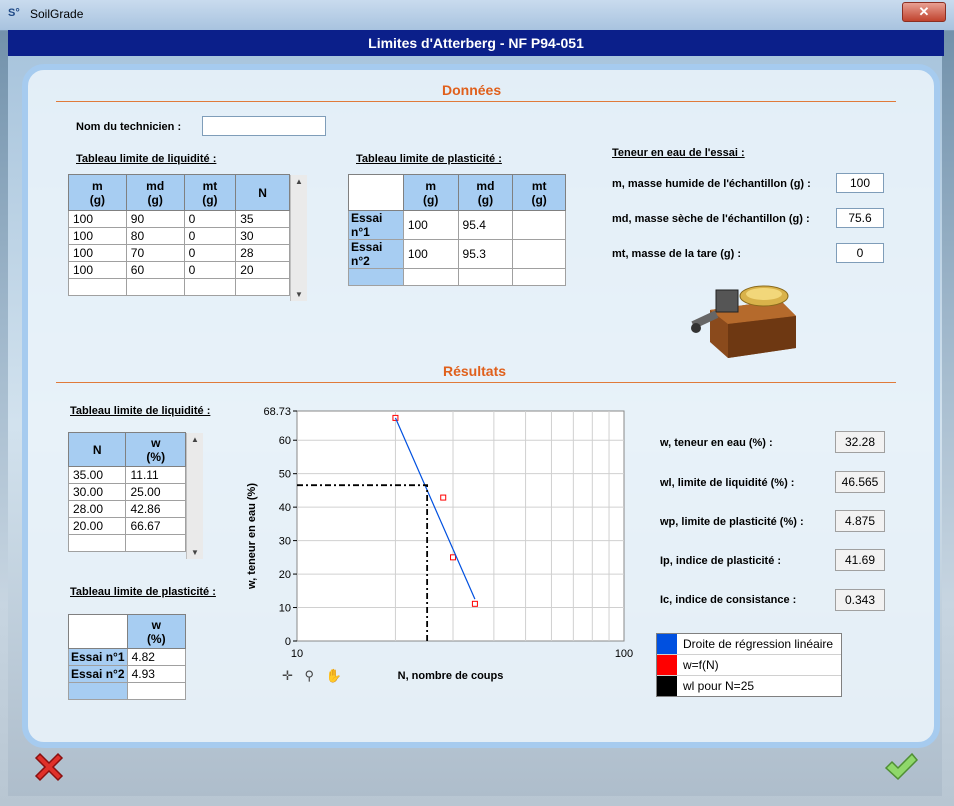 This screenshot has width=954, height=806. I want to click on donnees-section-title: Données, so click(472, 90).